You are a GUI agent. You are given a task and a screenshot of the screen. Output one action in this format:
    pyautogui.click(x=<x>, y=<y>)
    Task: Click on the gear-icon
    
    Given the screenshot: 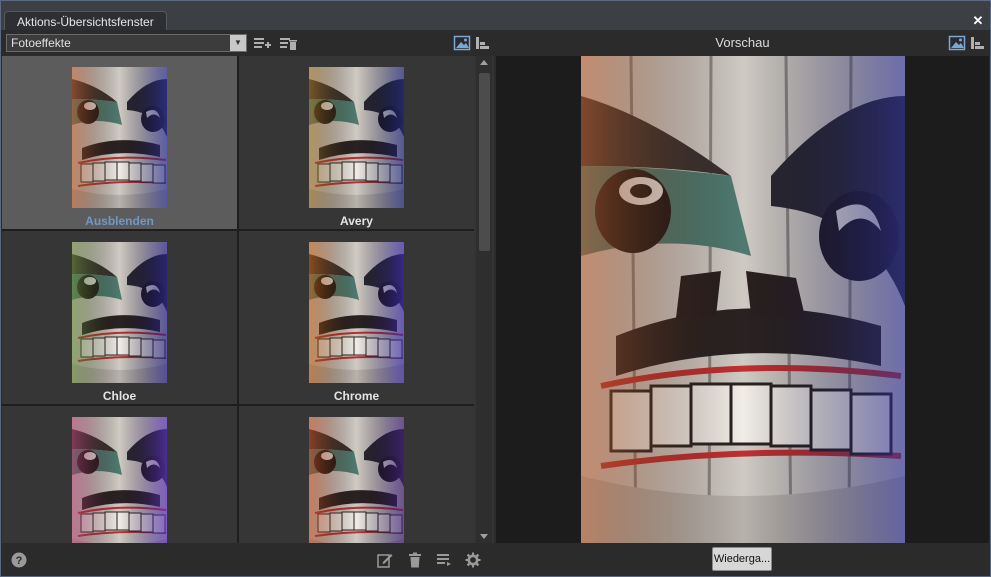 What is the action you would take?
    pyautogui.click(x=473, y=560)
    